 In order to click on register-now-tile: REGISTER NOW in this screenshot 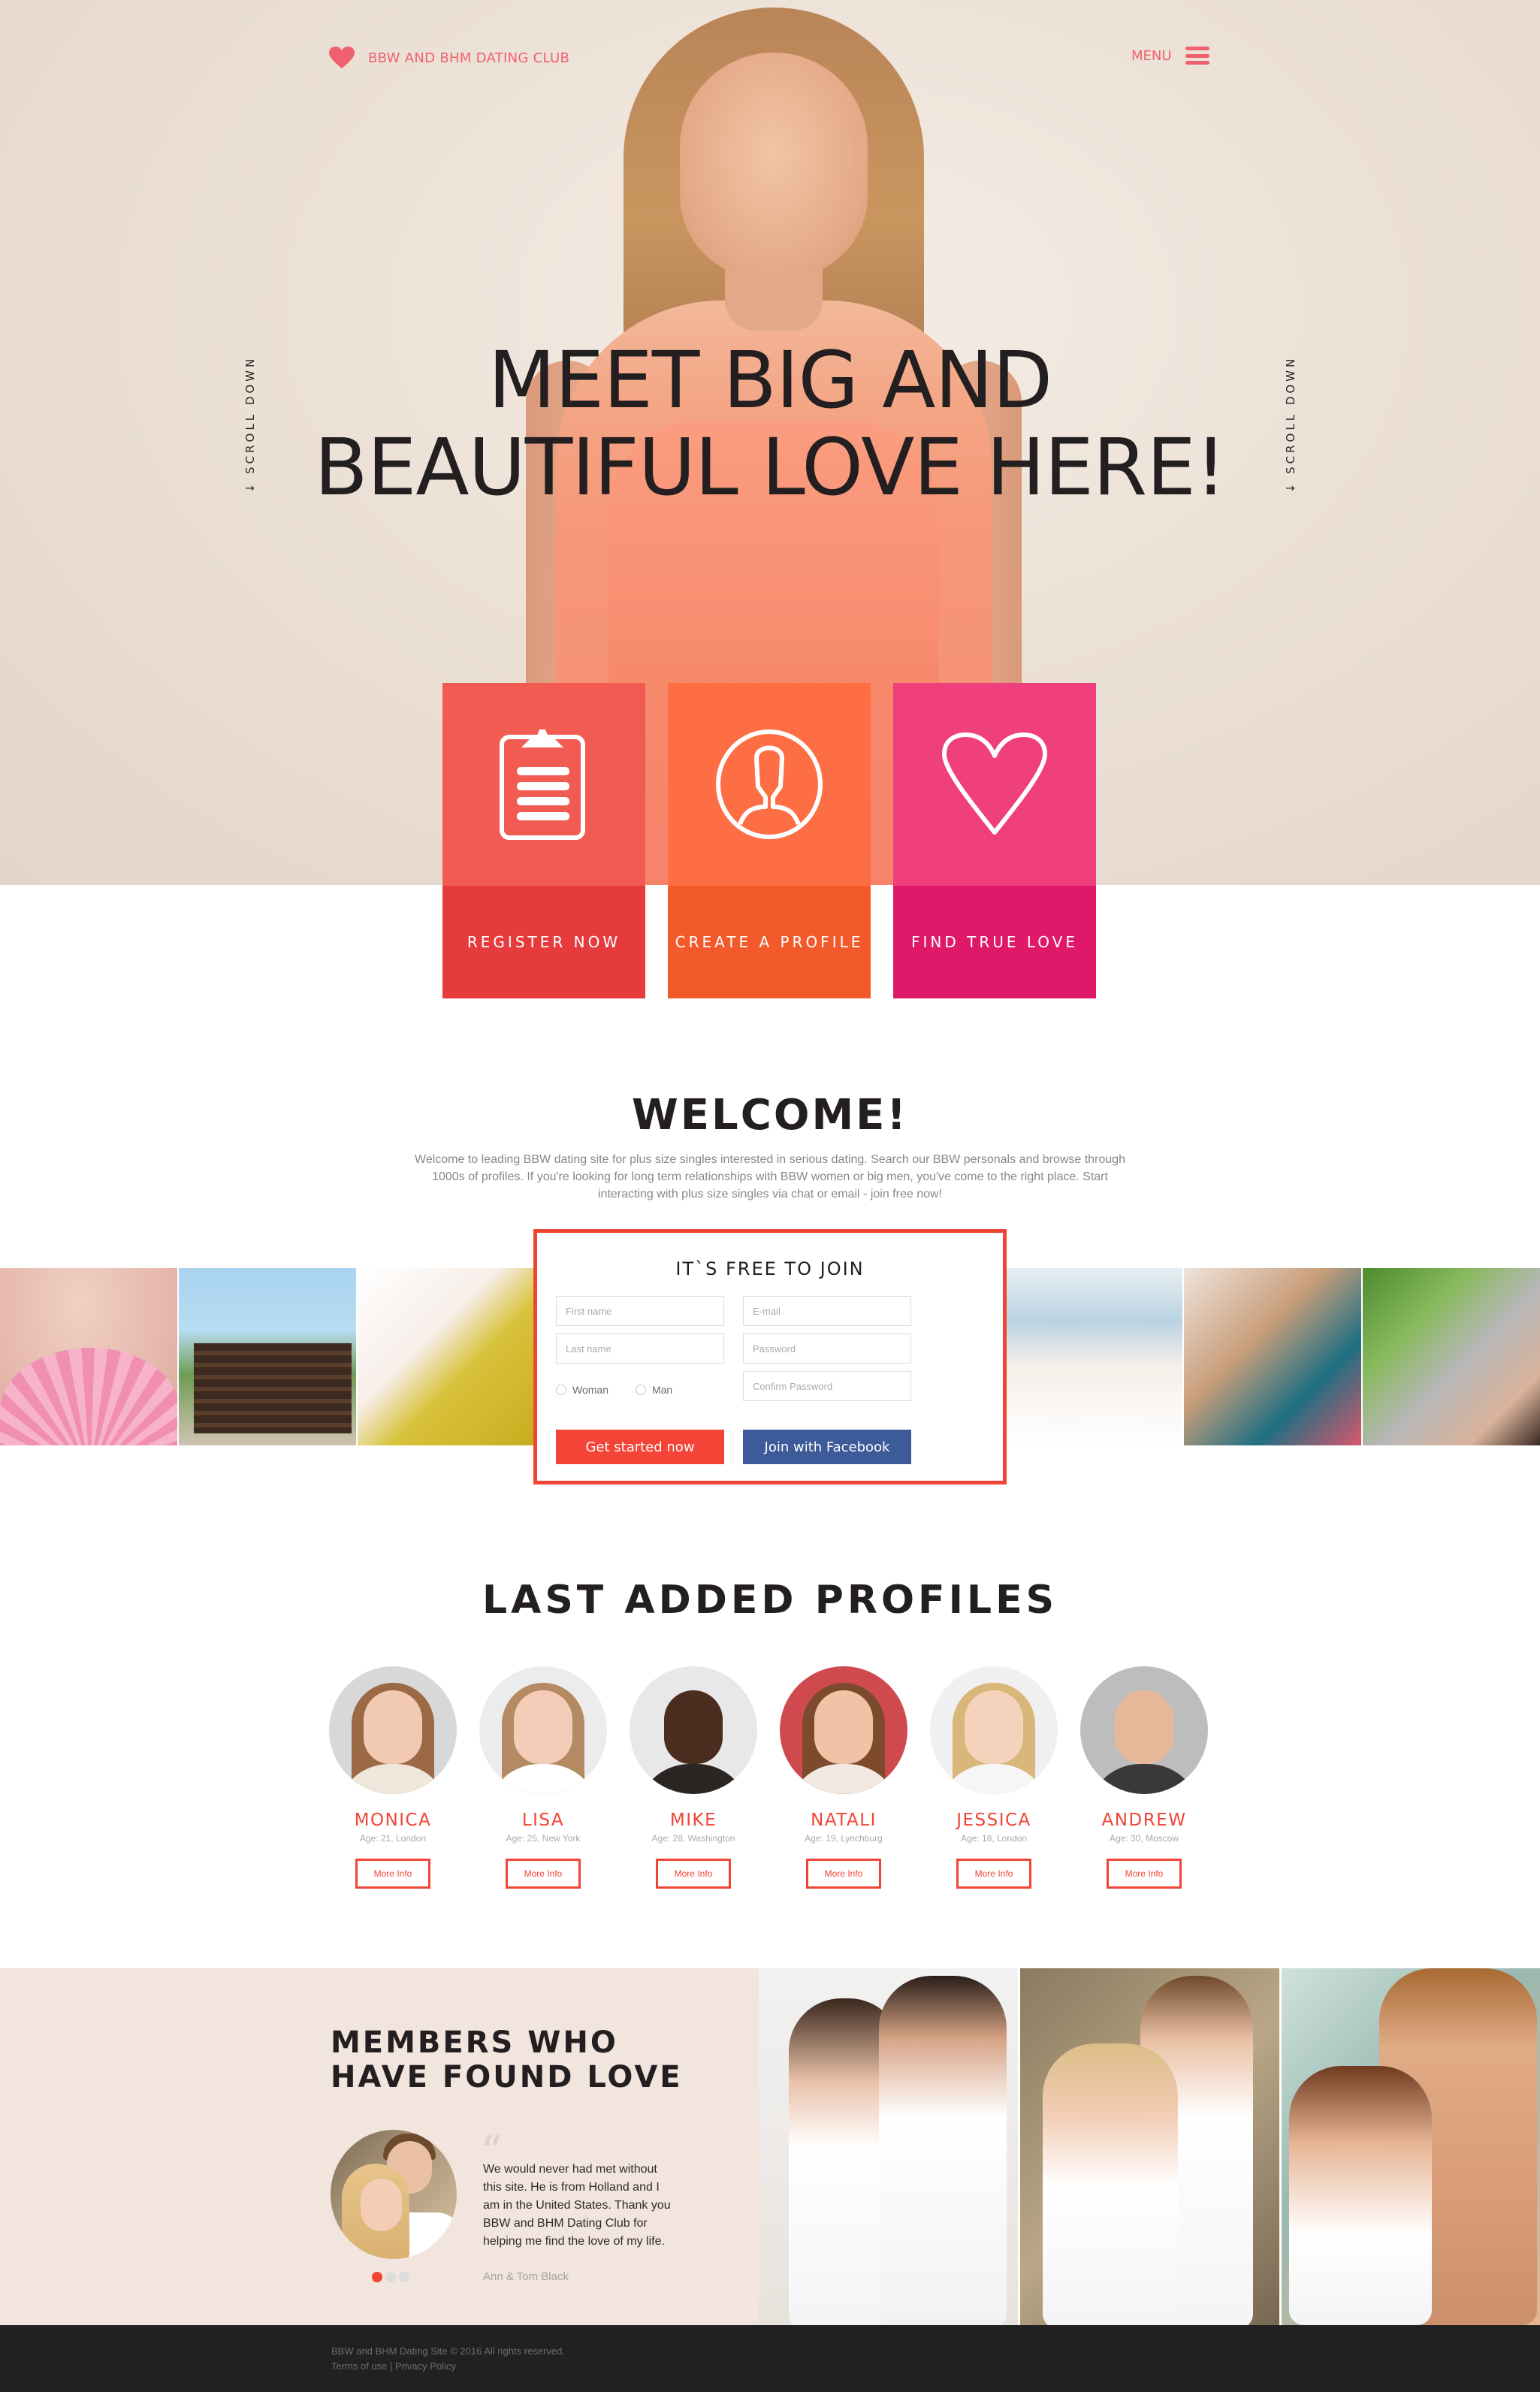, I will do `click(543, 840)`.